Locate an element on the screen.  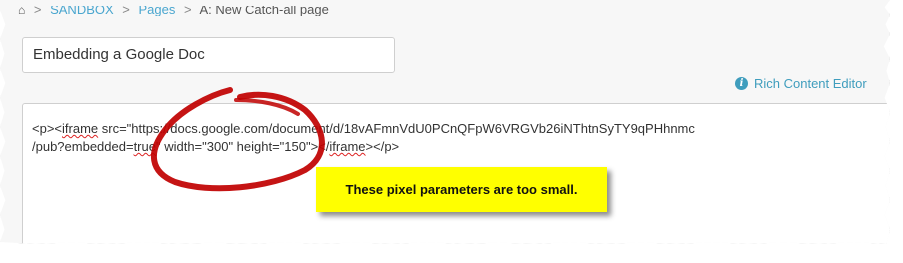
breadcrumb-item-current-page: A: New Catch-all page is located at coordinates (264, 9).